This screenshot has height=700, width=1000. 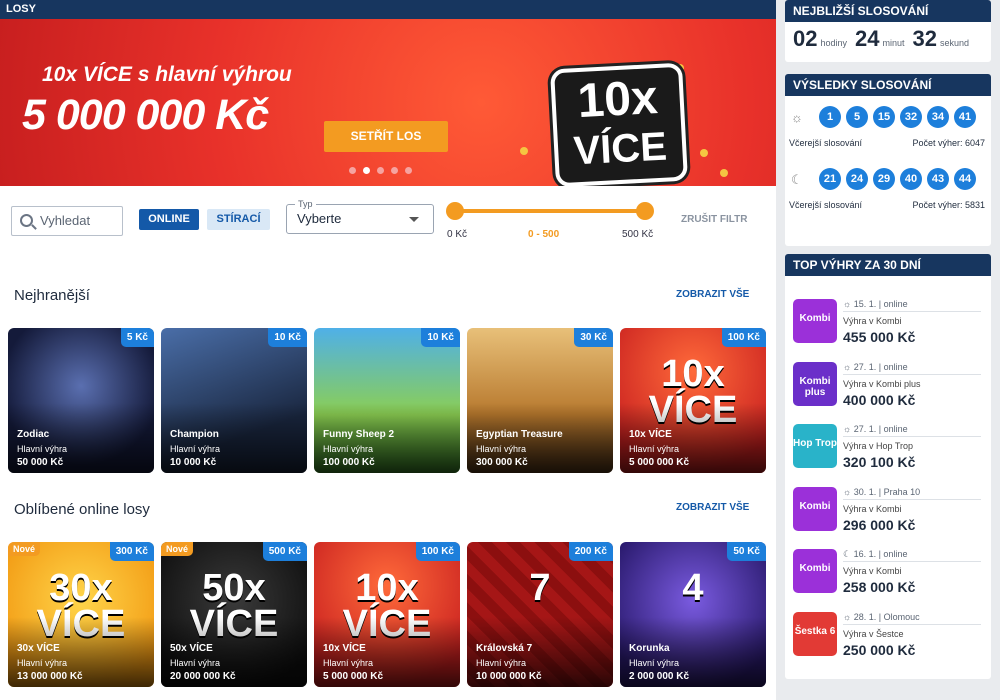 I want to click on price-badge: 50 Kč, so click(x=746, y=551).